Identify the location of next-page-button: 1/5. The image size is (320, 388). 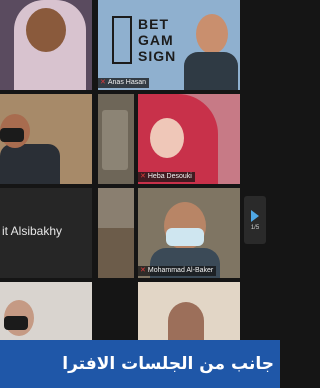
(255, 220).